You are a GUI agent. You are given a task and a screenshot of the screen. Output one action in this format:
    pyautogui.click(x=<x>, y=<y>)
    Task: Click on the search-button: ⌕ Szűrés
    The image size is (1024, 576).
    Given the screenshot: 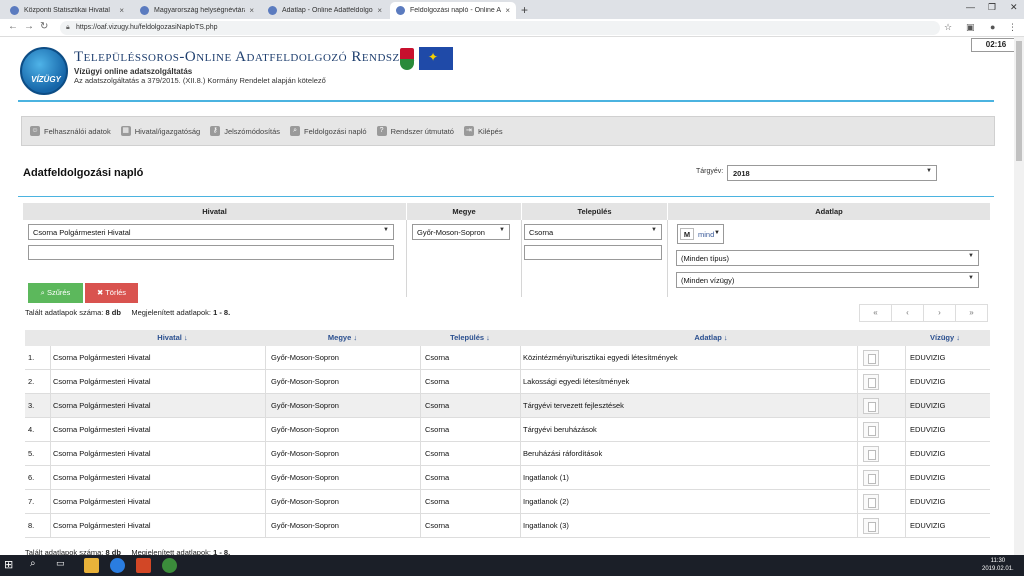 What is the action you would take?
    pyautogui.click(x=55, y=293)
    